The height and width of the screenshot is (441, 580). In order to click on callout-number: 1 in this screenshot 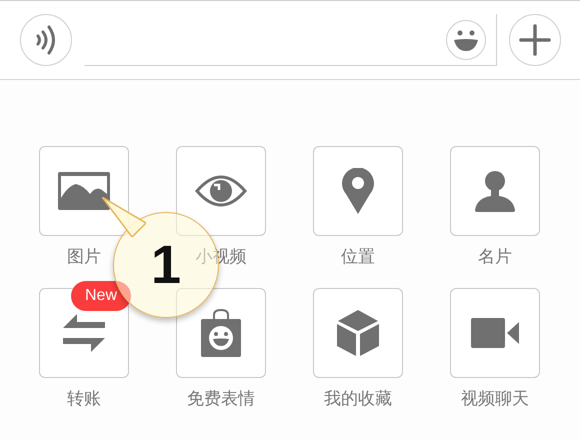, I will do `click(166, 265)`.